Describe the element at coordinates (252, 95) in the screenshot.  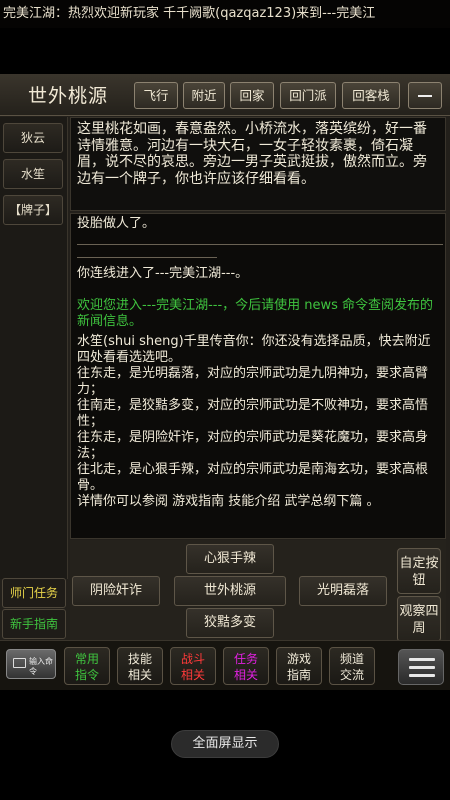
I see `home-button: 回家` at that location.